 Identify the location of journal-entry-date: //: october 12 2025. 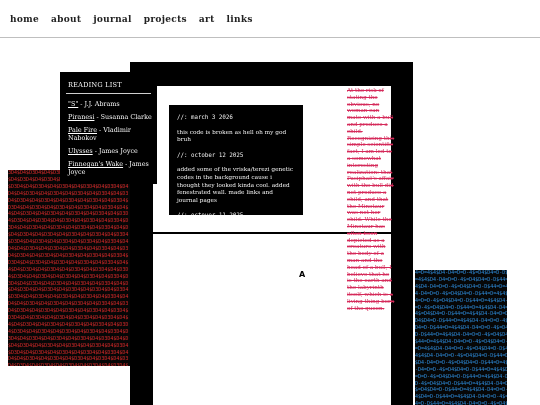
(210, 155).